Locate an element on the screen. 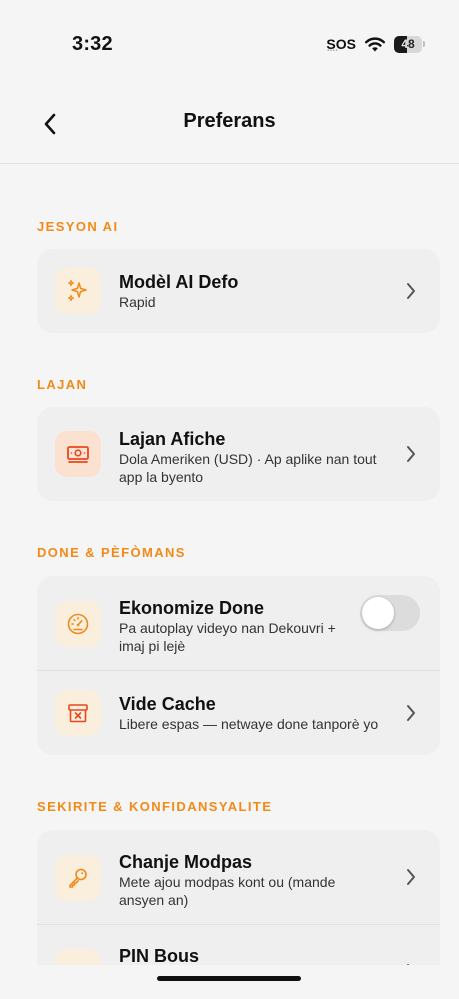 Image resolution: width=459 pixels, height=999 pixels. data-saver-toggle is located at coordinates (390, 613).